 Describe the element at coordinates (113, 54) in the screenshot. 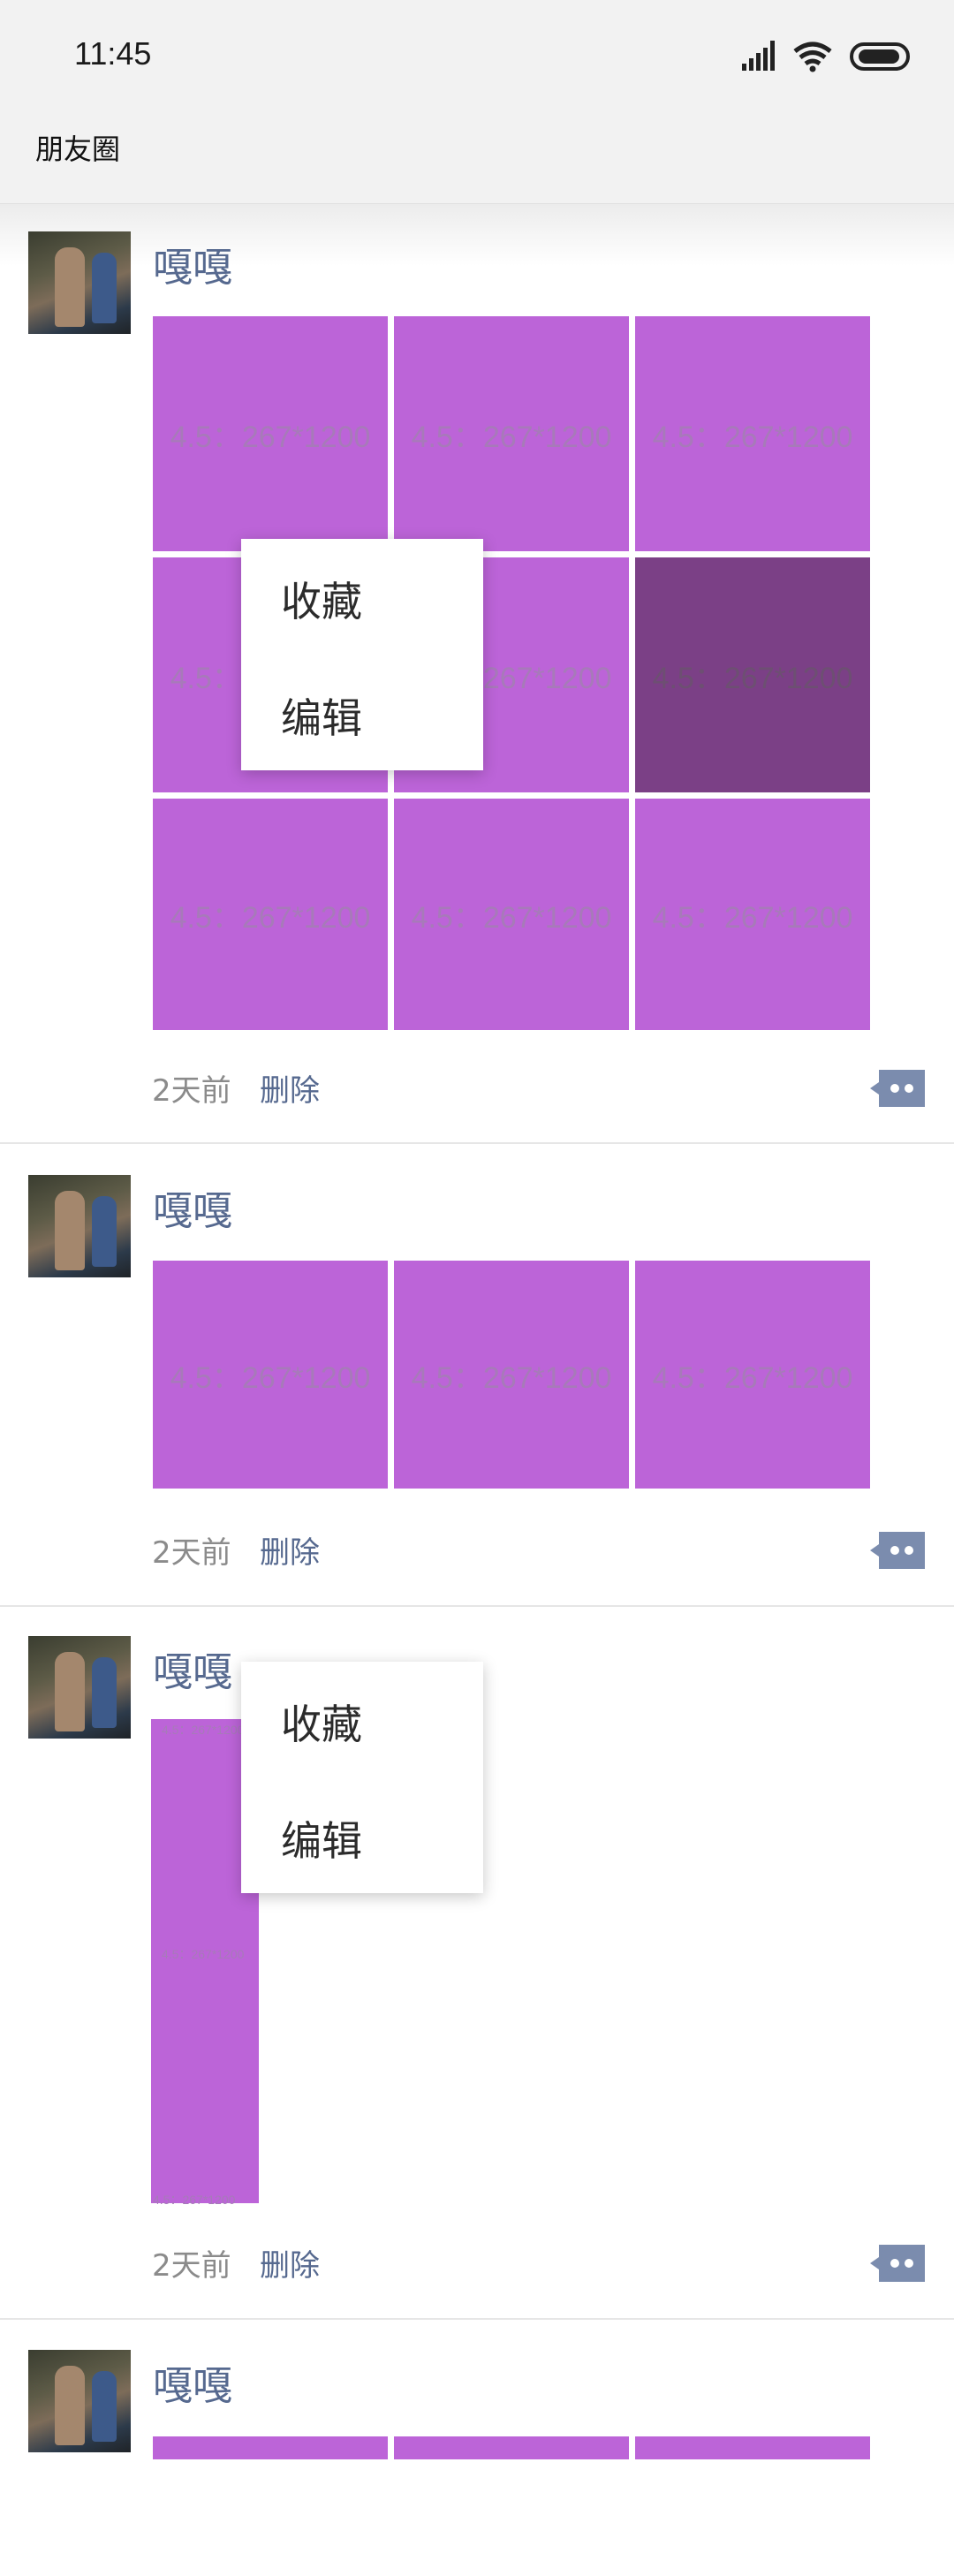

I see `status-time: 11:45` at that location.